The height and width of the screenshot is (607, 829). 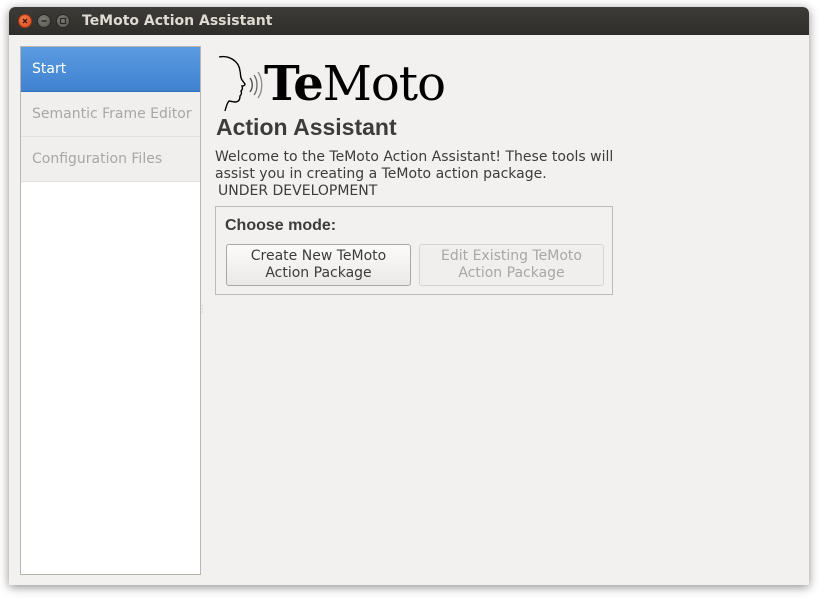 What do you see at coordinates (318, 256) in the screenshot?
I see `create-button-line1: Create New TeMoto` at bounding box center [318, 256].